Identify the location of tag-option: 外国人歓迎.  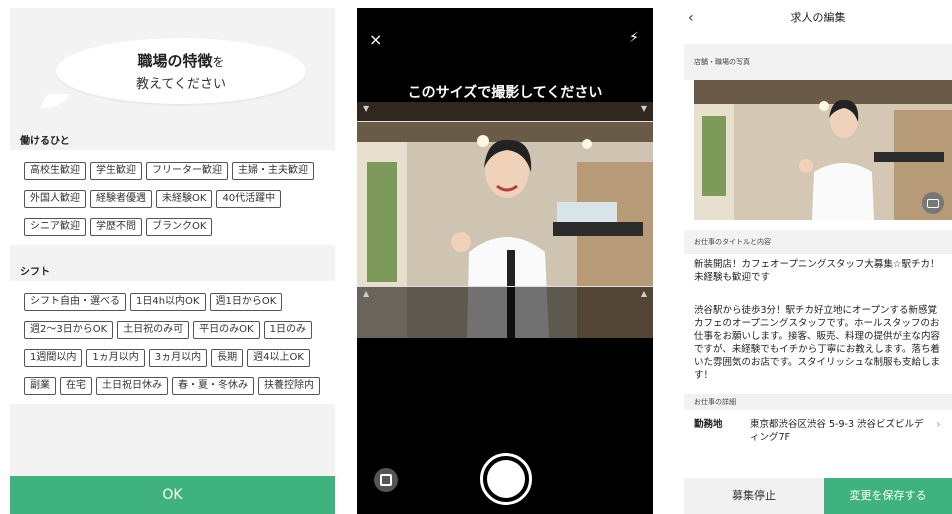
(55, 199).